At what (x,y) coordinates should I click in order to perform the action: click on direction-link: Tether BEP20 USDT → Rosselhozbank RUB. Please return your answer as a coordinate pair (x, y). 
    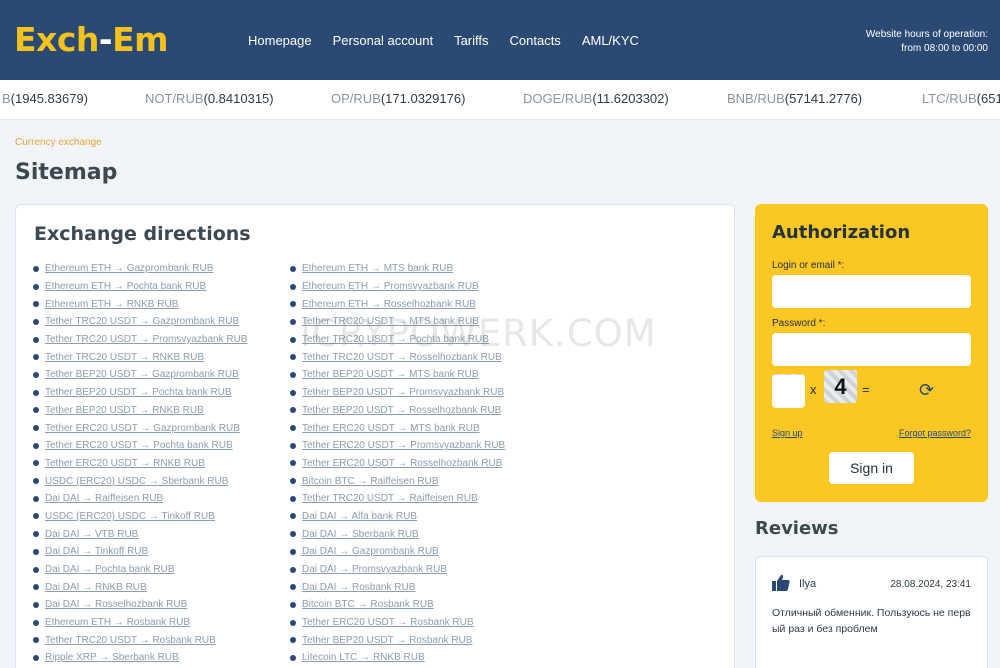
    Looking at the image, I should click on (401, 410).